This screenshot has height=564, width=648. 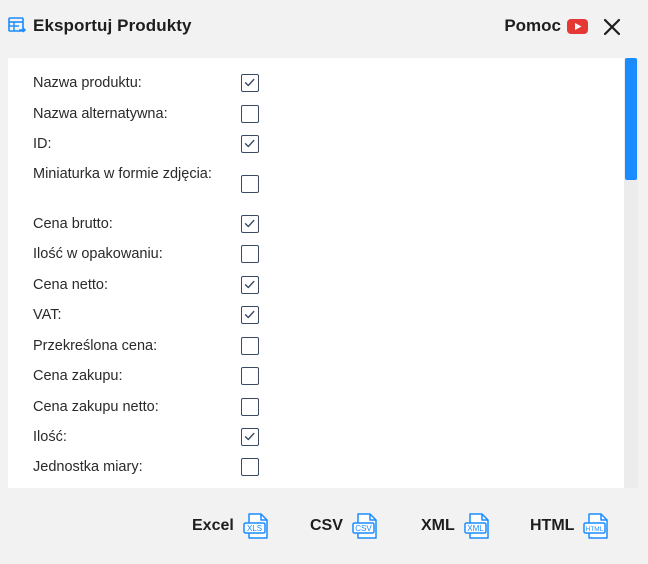 I want to click on csv-file-icon: CSV, so click(x=364, y=526).